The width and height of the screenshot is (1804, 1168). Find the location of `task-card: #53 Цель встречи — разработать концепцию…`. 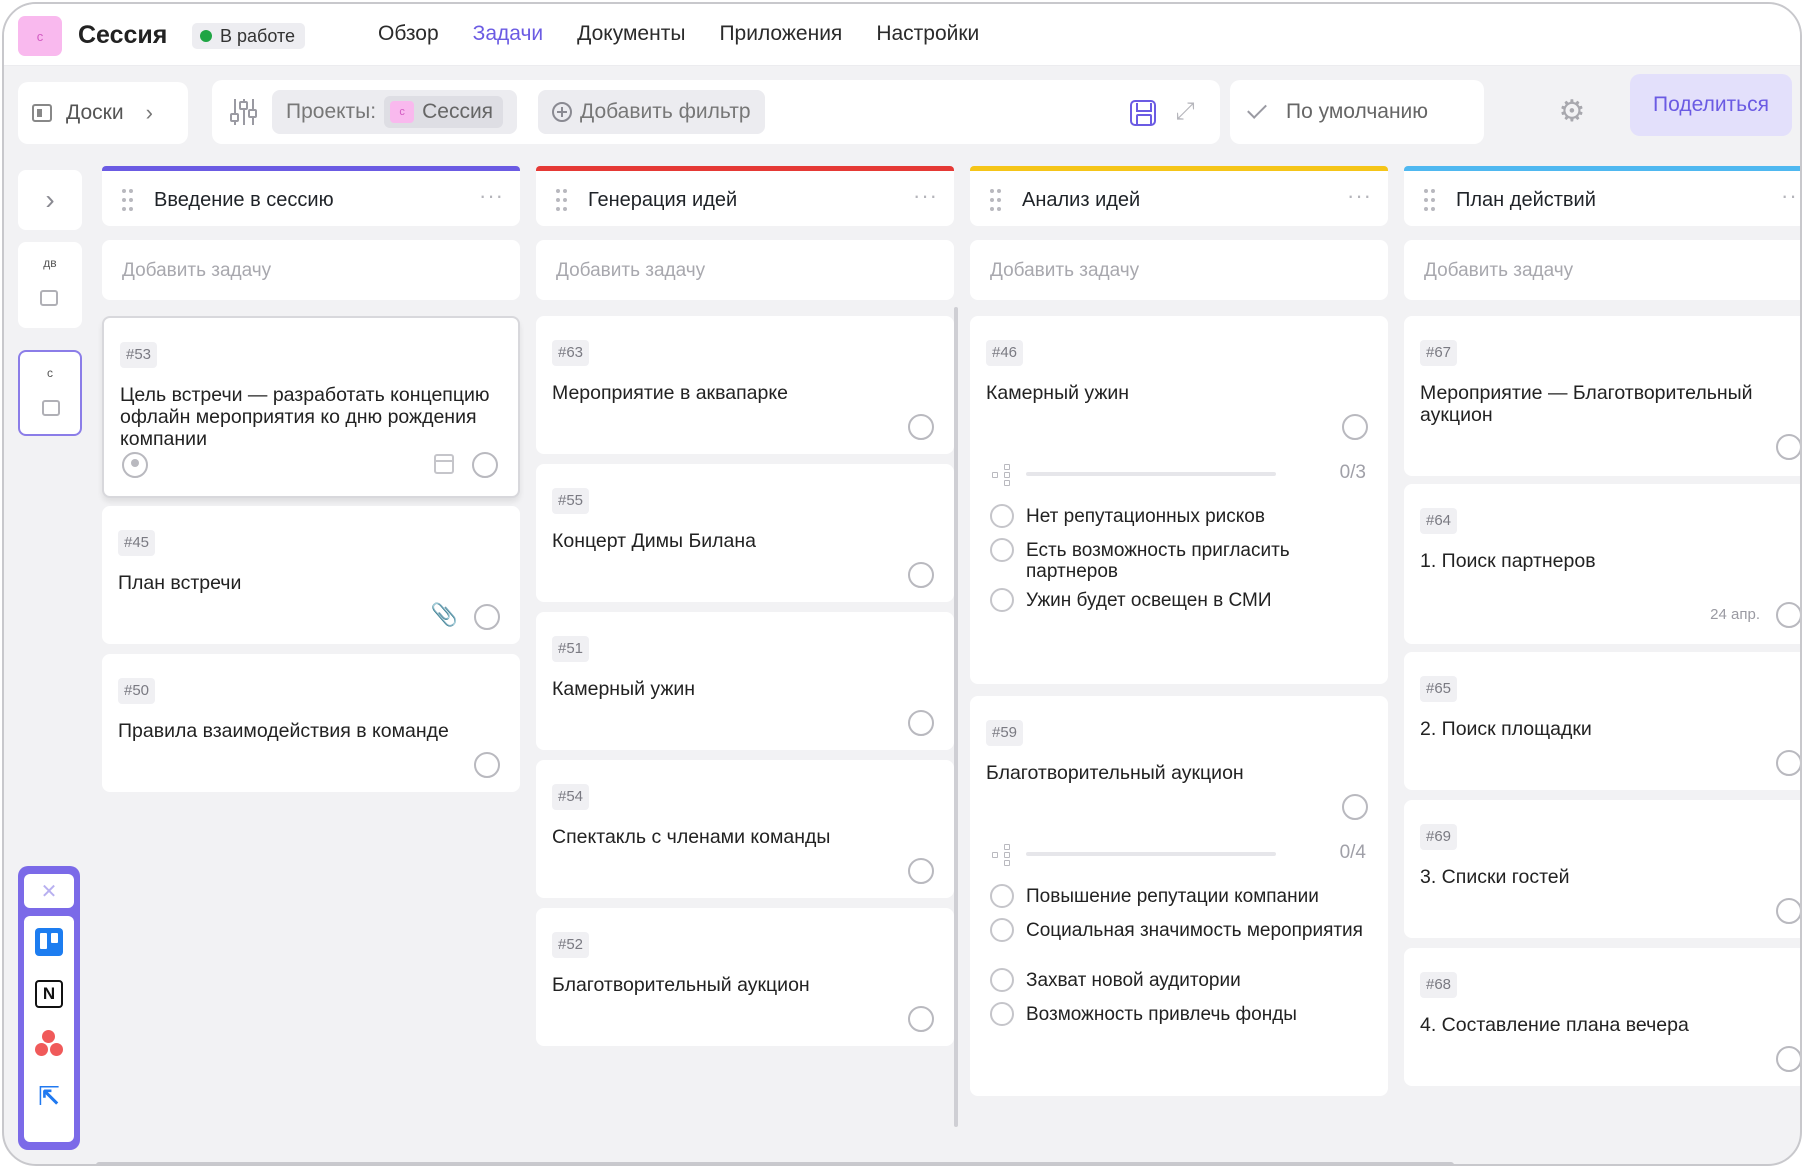

task-card: #53 Цель встречи — разработать концепцию… is located at coordinates (311, 407).